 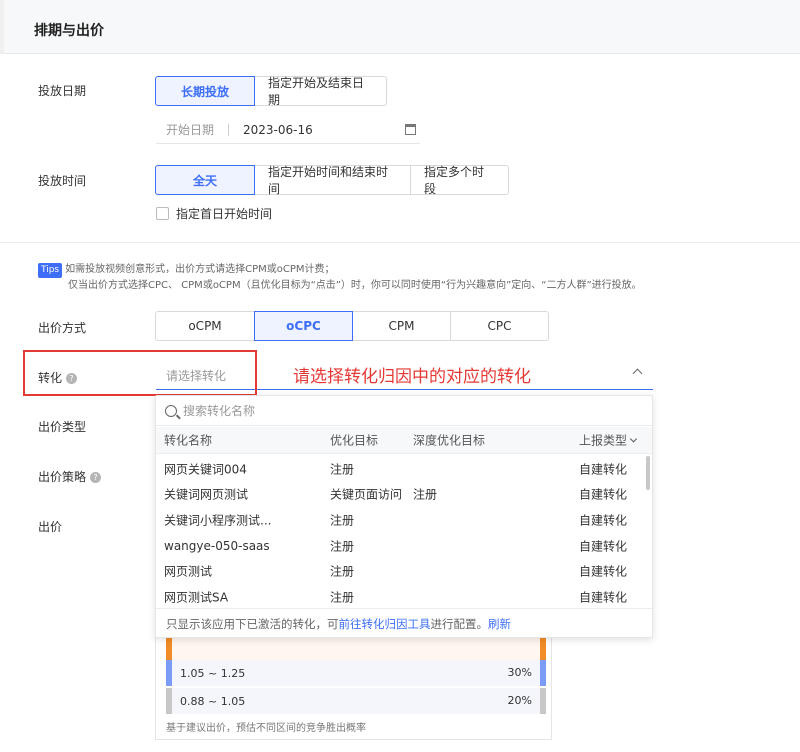 What do you see at coordinates (50, 527) in the screenshot?
I see `bid-label: 出价` at bounding box center [50, 527].